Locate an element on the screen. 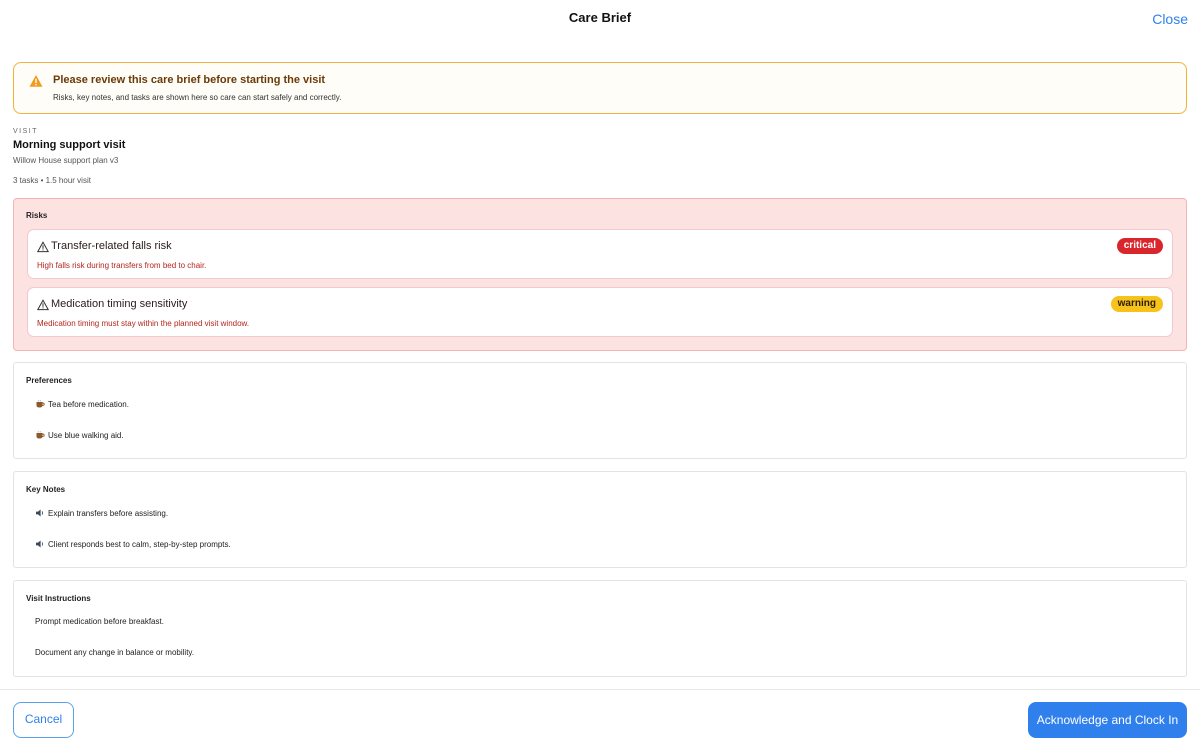 This screenshot has height=750, width=1200. key-notes-heading: Key Notes is located at coordinates (46, 489).